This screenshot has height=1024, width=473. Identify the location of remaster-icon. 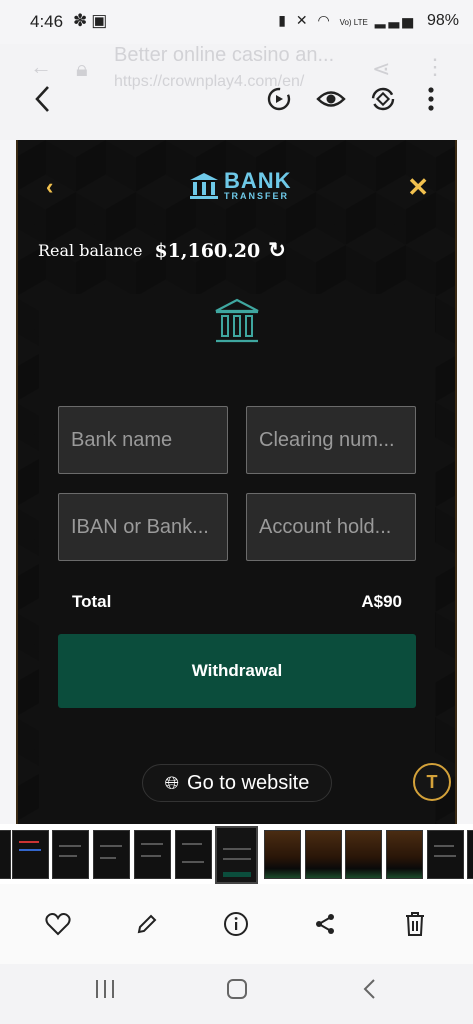
(279, 99).